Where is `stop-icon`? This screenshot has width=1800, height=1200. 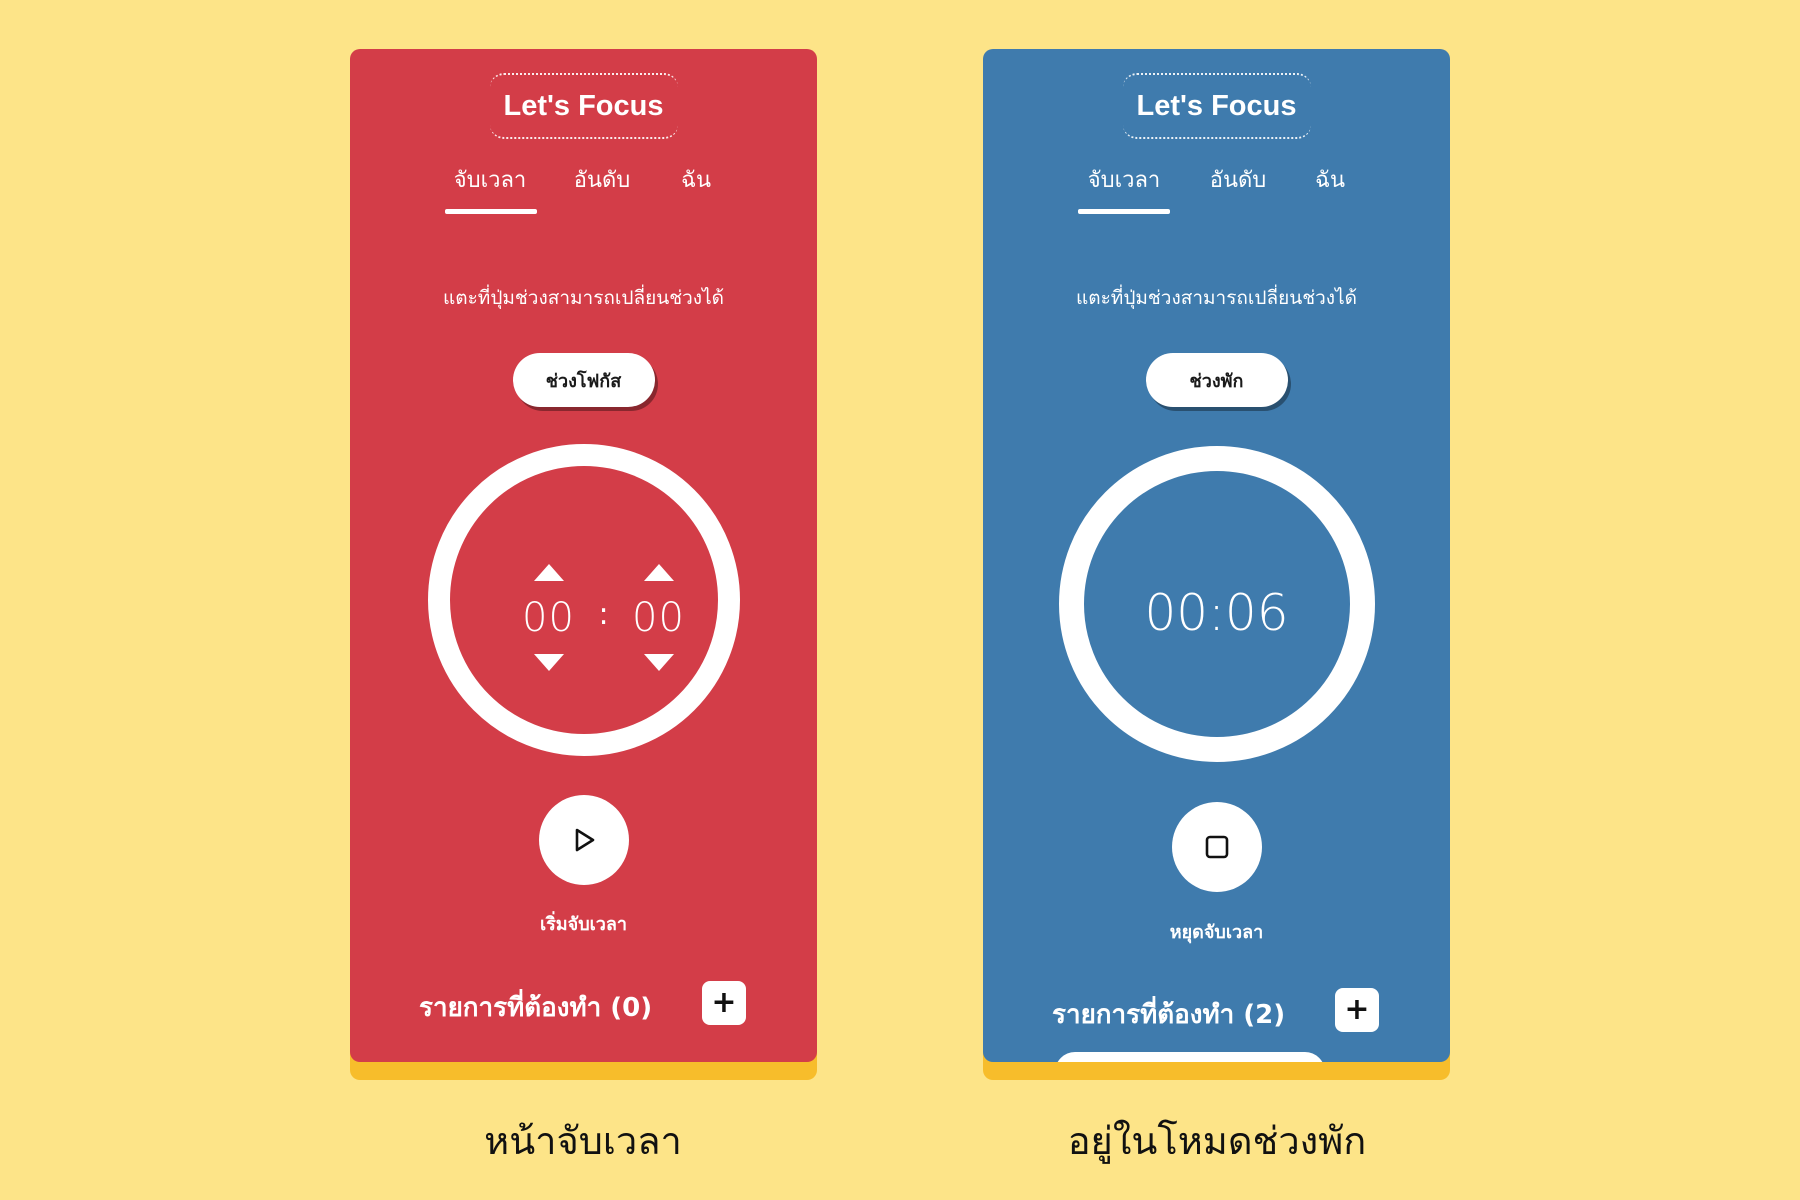
stop-icon is located at coordinates (1216, 847).